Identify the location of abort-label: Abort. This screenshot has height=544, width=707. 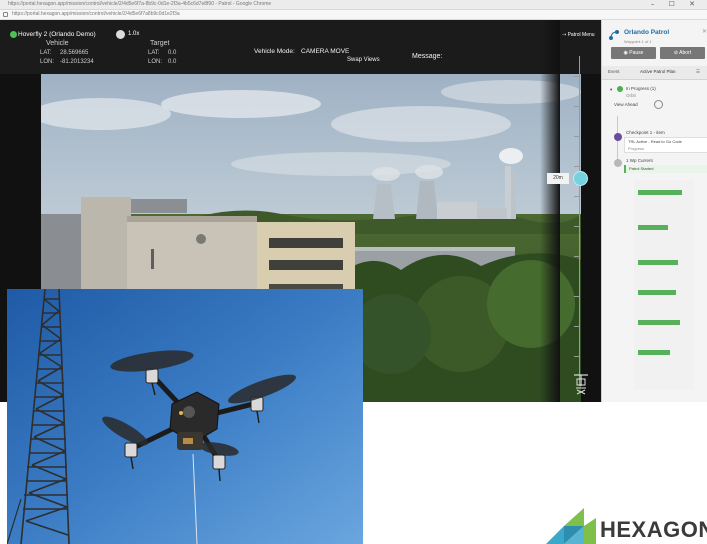
(685, 53).